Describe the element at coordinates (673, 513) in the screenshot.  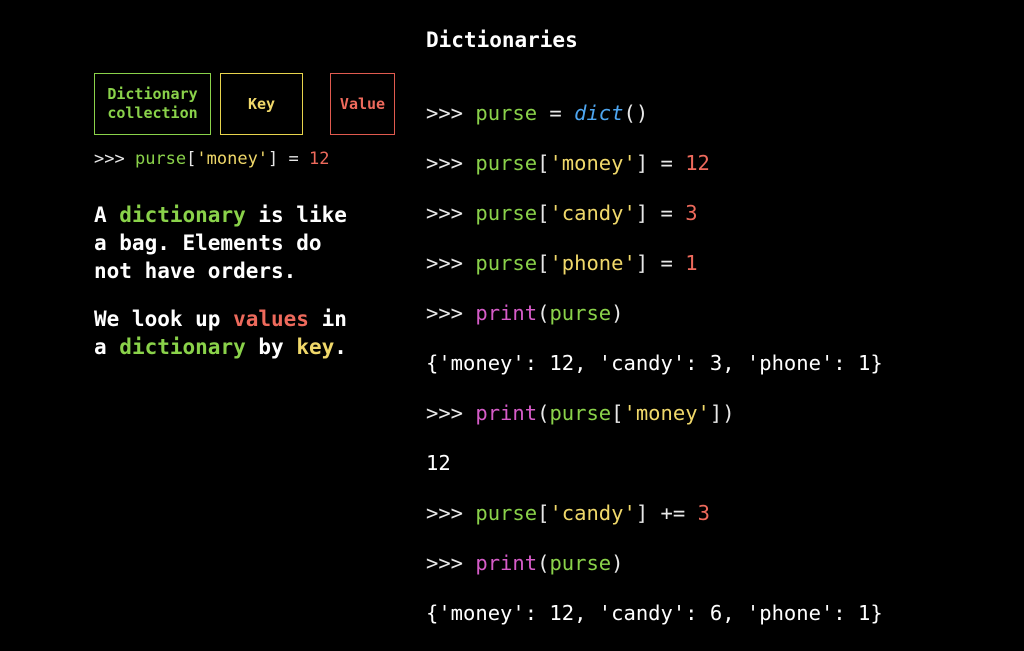
I see `op: +=` at that location.